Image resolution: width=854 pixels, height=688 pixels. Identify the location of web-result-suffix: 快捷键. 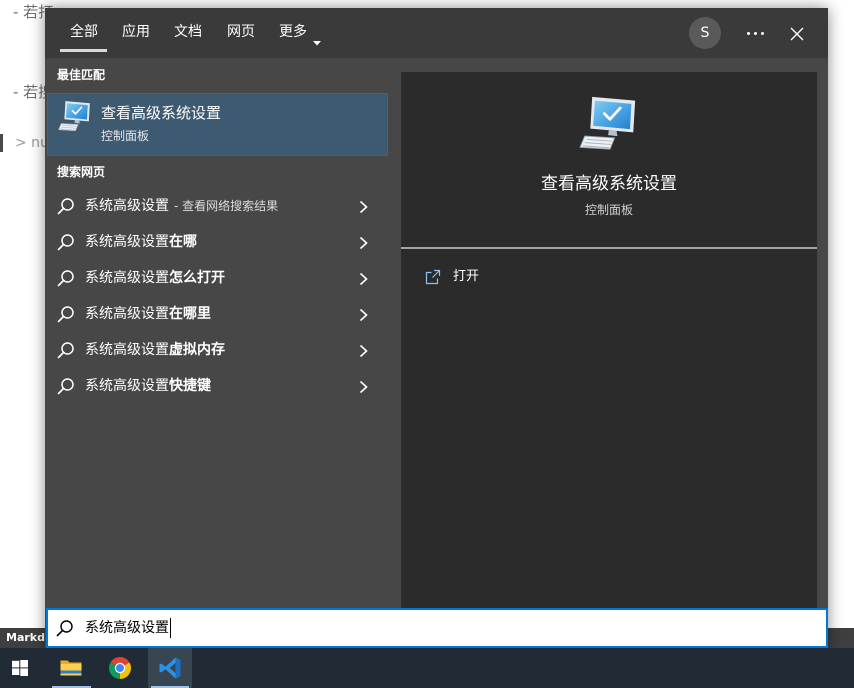
(190, 386).